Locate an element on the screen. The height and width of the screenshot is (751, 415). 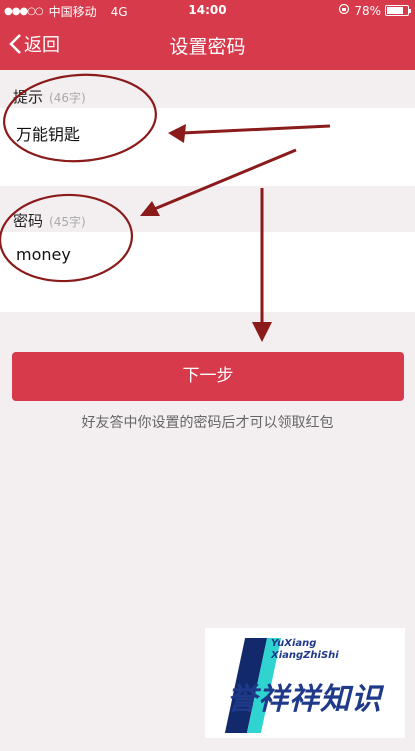
status-right: 78% is located at coordinates (374, 10).